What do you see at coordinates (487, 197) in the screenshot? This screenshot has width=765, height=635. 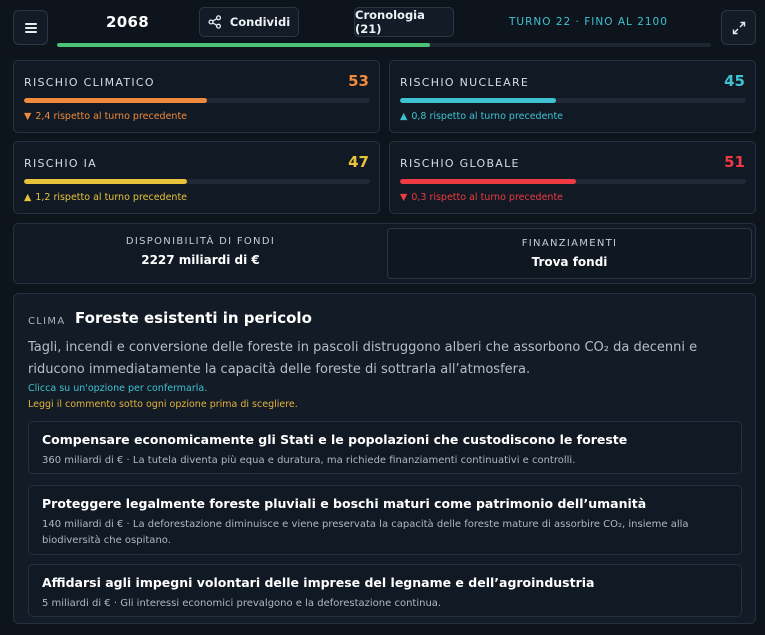 I see `risk-delta-text: 0,3 rispetto al turno precedente` at bounding box center [487, 197].